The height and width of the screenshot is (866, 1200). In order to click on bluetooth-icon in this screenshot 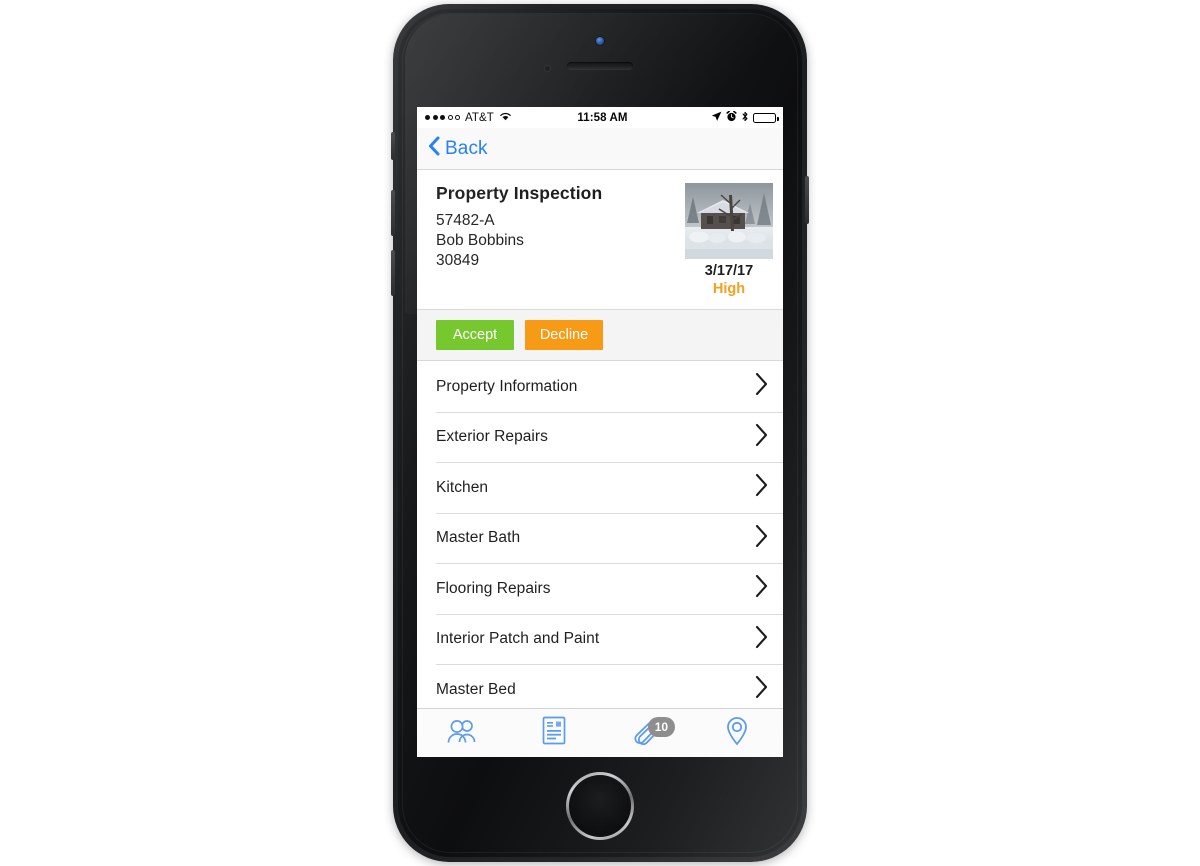, I will do `click(745, 118)`.